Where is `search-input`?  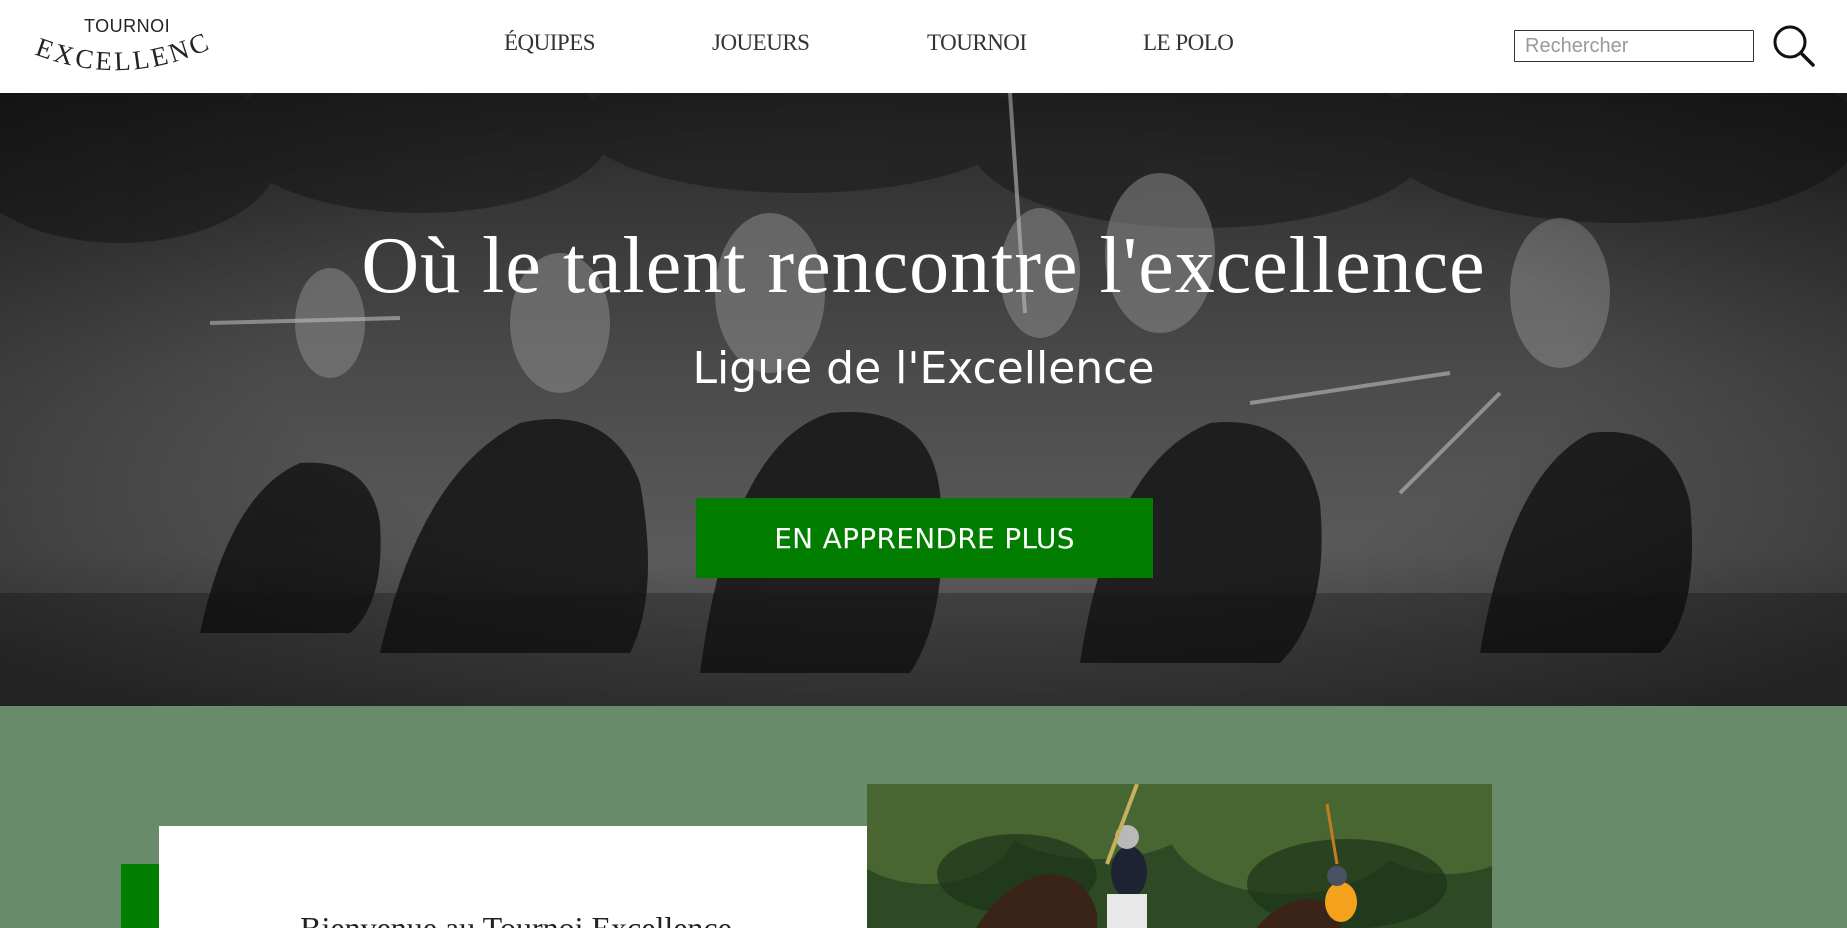 search-input is located at coordinates (1634, 46).